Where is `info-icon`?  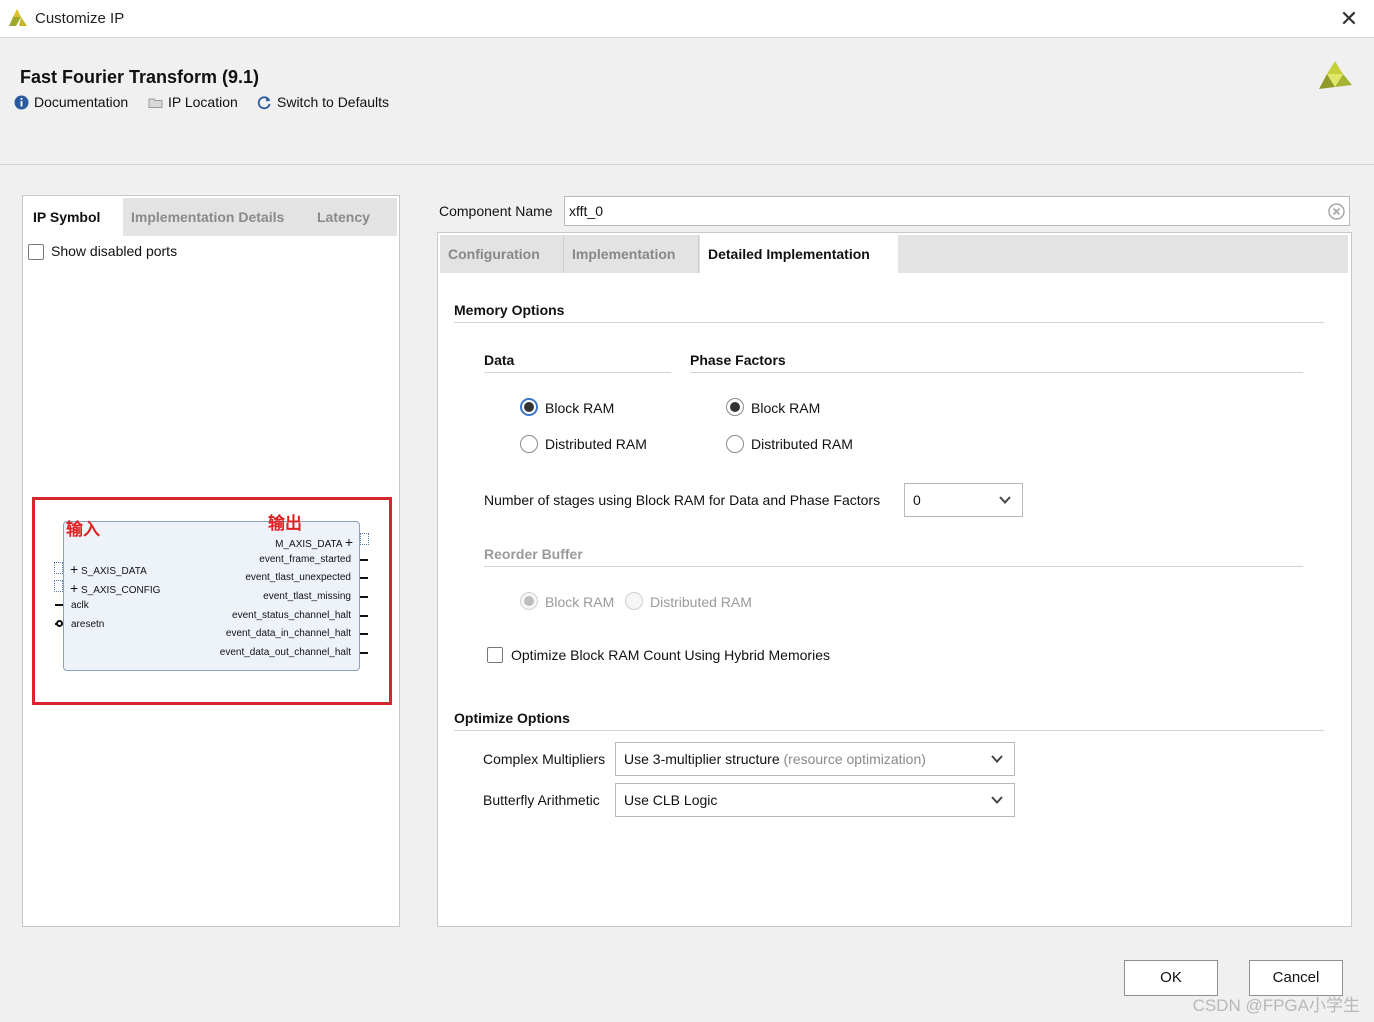 info-icon is located at coordinates (21, 102).